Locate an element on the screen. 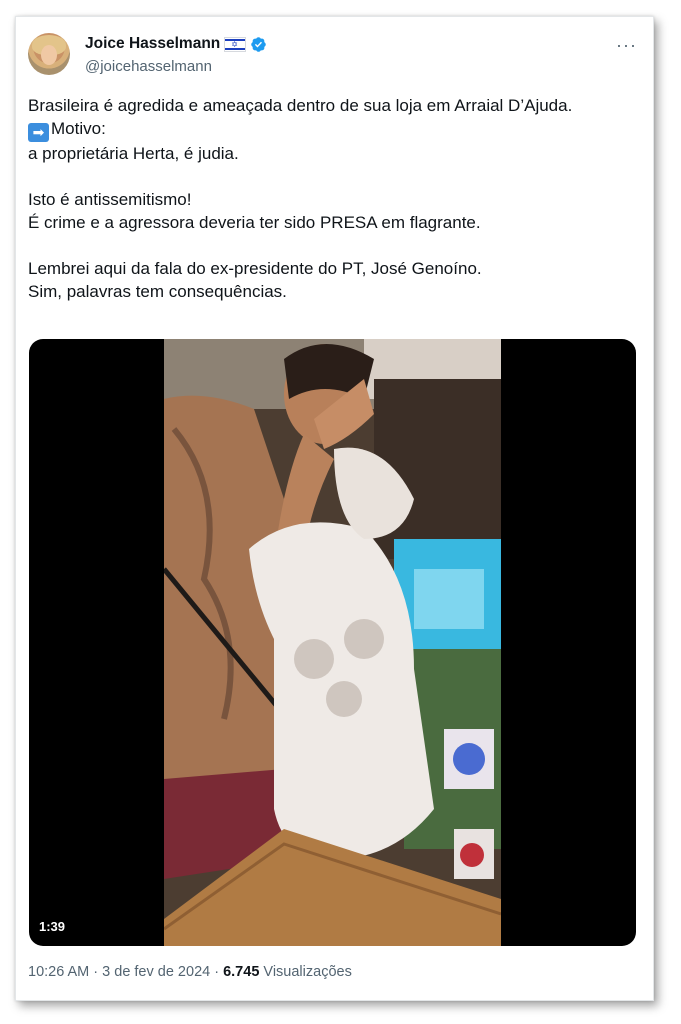  author-name: Joice Hasselmann is located at coordinates (152, 44).